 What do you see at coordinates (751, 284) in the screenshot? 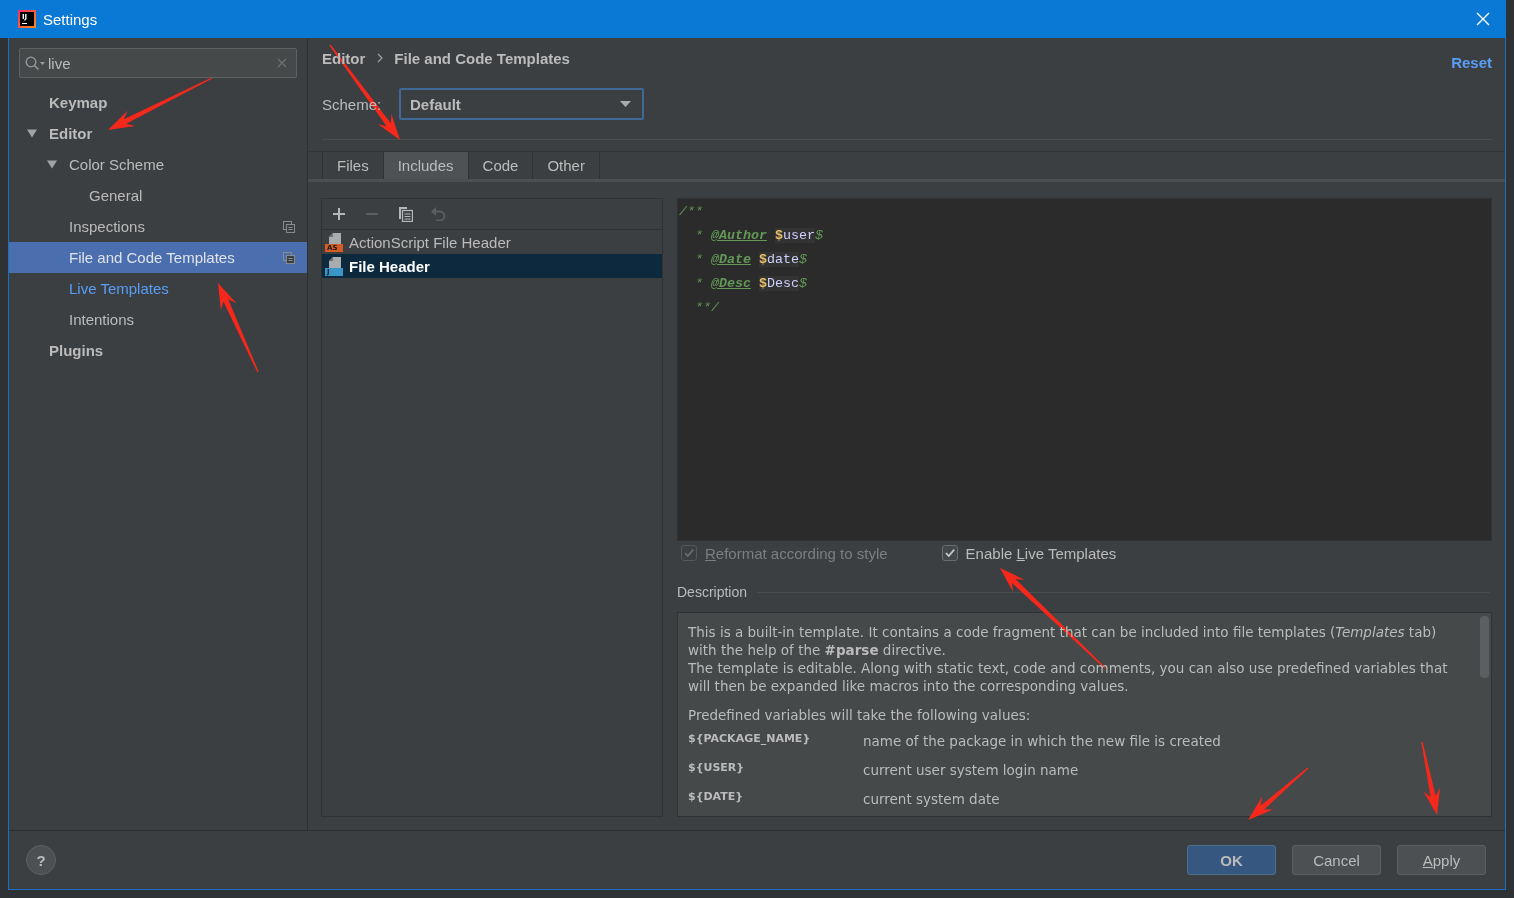
I see `code-line: * @Desc $Desc$` at bounding box center [751, 284].